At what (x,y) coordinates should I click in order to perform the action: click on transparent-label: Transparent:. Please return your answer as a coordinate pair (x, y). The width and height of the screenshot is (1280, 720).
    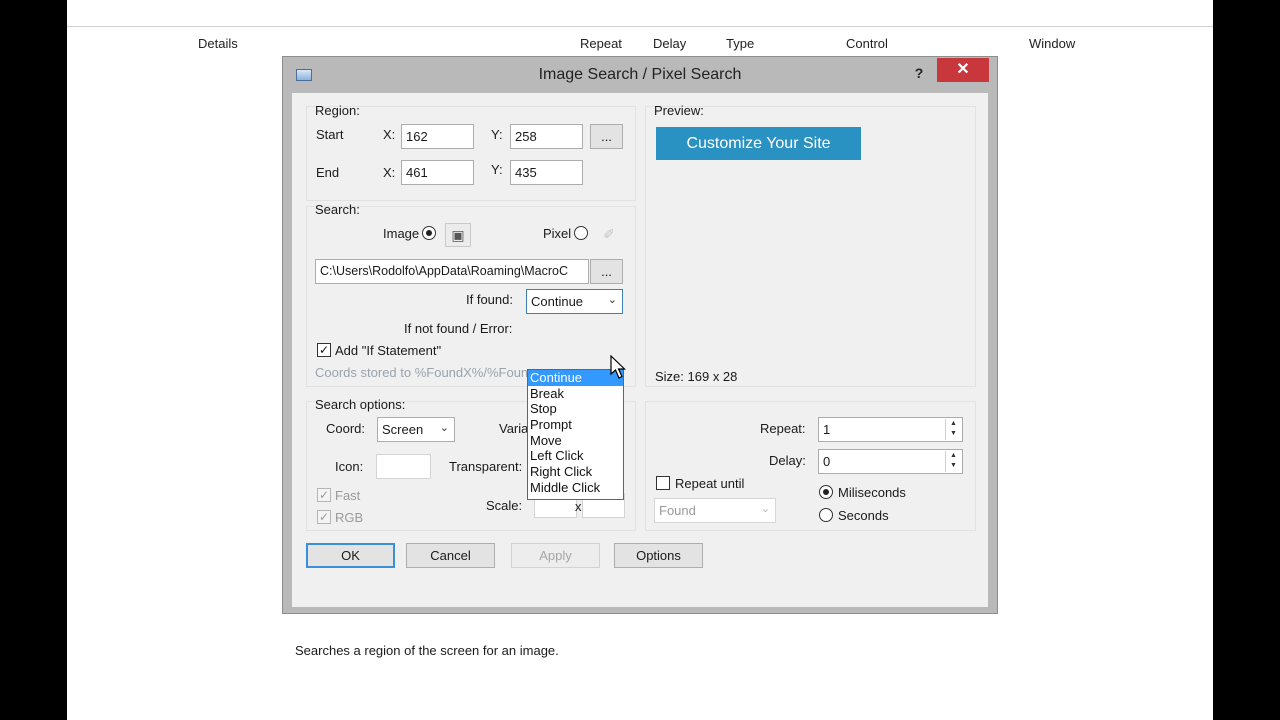
    Looking at the image, I should click on (486, 466).